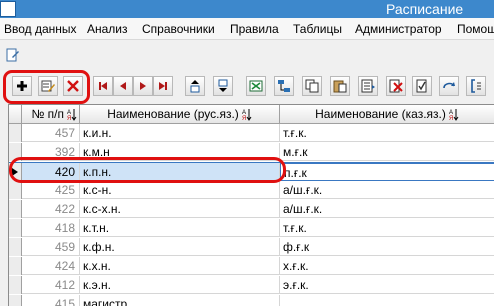 The width and height of the screenshot is (494, 306). Describe the element at coordinates (8, 9) in the screenshot. I see `app-icon` at that location.